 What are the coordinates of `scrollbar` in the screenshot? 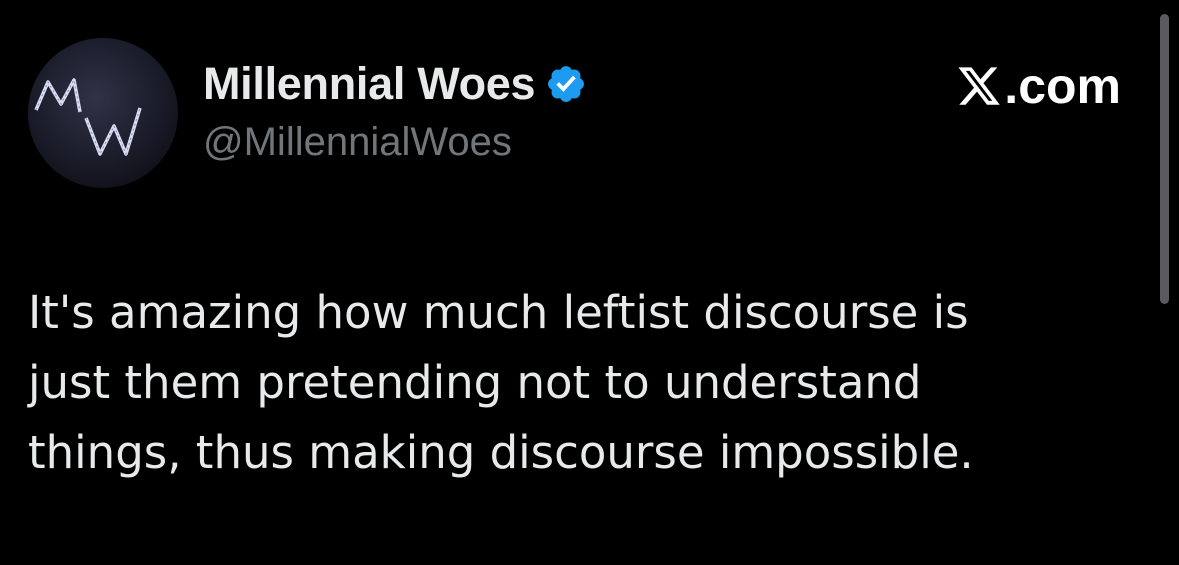 It's located at (1164, 159).